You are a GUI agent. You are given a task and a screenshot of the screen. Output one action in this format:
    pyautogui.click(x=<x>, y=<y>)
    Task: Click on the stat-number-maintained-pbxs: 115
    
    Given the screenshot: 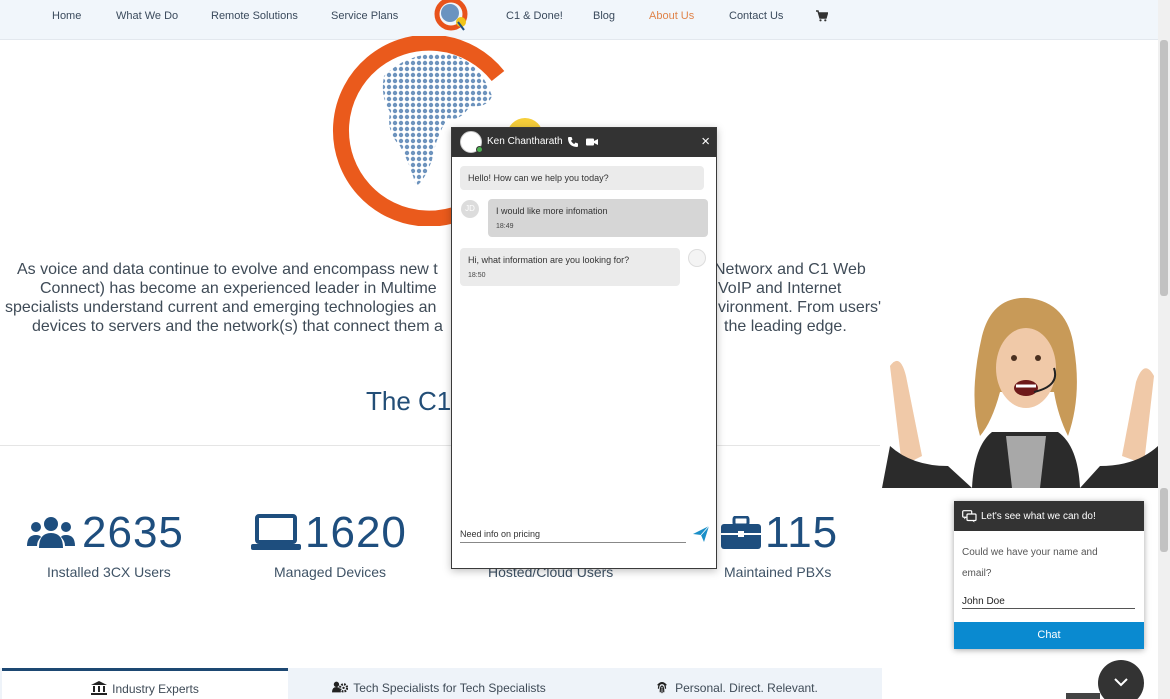 What is the action you would take?
    pyautogui.click(x=802, y=532)
    